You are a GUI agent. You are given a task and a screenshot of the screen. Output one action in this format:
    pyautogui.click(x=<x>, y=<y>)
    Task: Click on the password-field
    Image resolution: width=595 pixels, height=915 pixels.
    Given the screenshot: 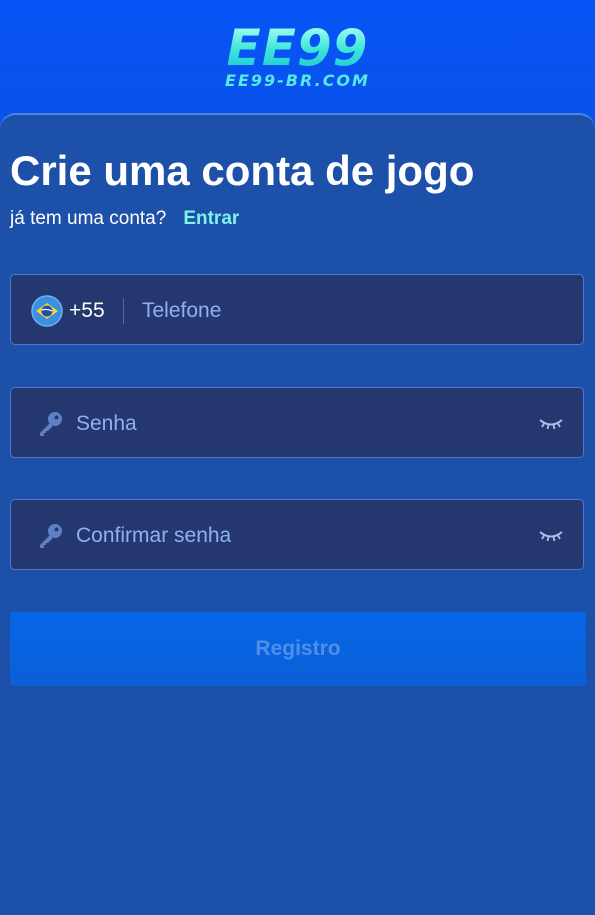 What is the action you would take?
    pyautogui.click(x=297, y=422)
    